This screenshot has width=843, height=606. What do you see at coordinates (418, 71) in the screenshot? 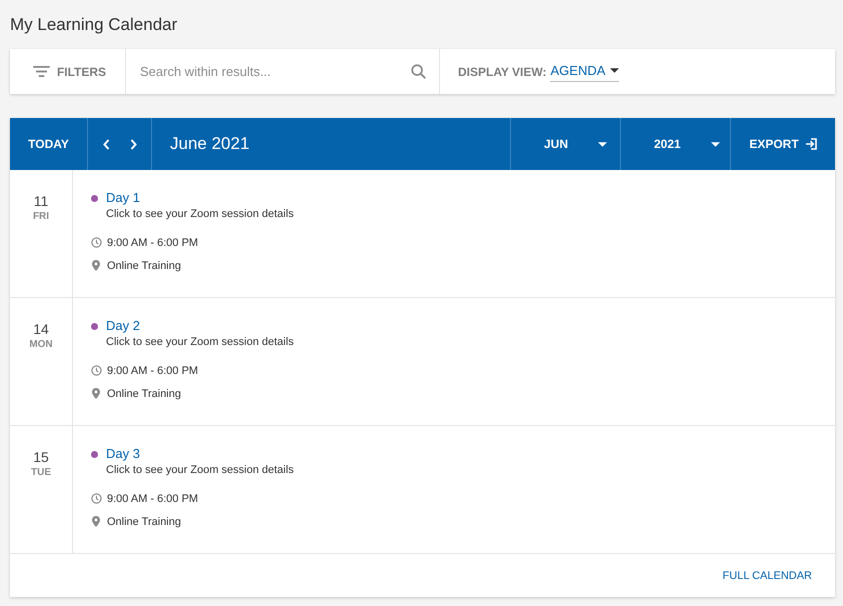
I see `search-icon` at bounding box center [418, 71].